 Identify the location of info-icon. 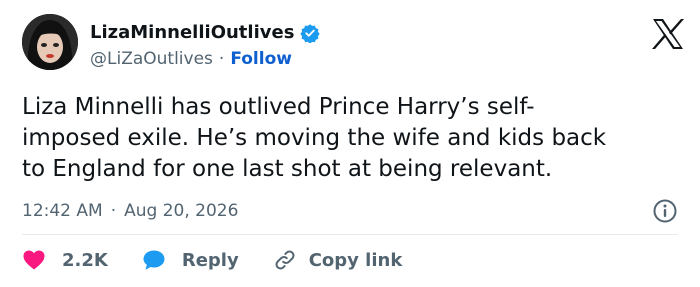
(665, 211).